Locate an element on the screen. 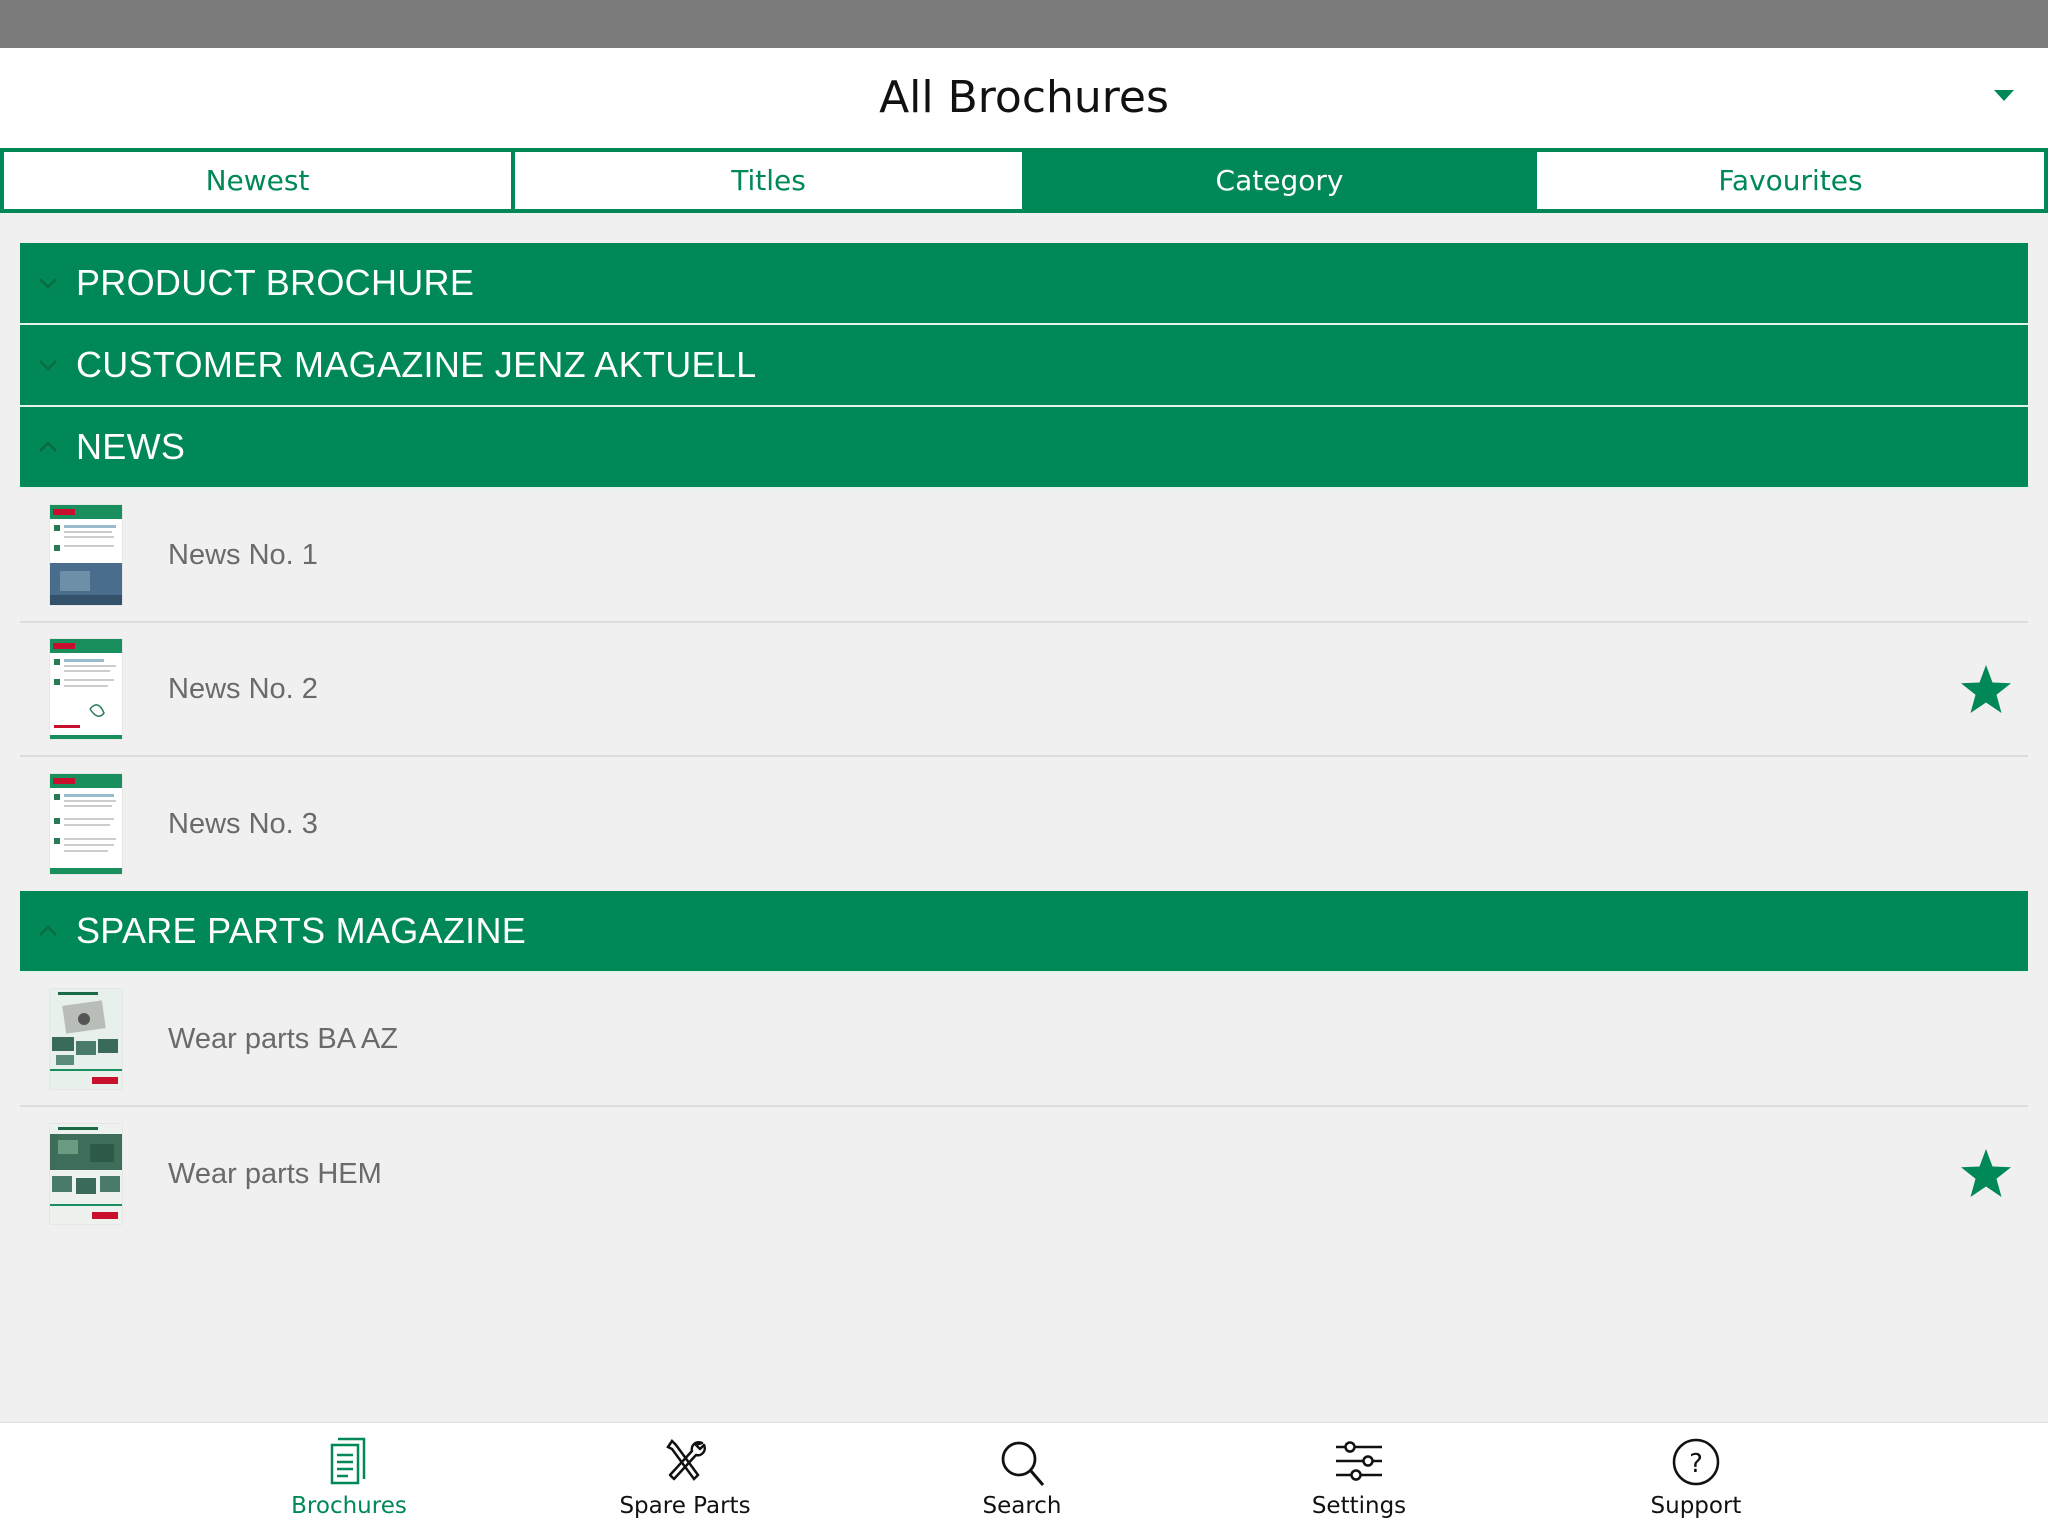  nav-settings: Settings is located at coordinates (1359, 1479).